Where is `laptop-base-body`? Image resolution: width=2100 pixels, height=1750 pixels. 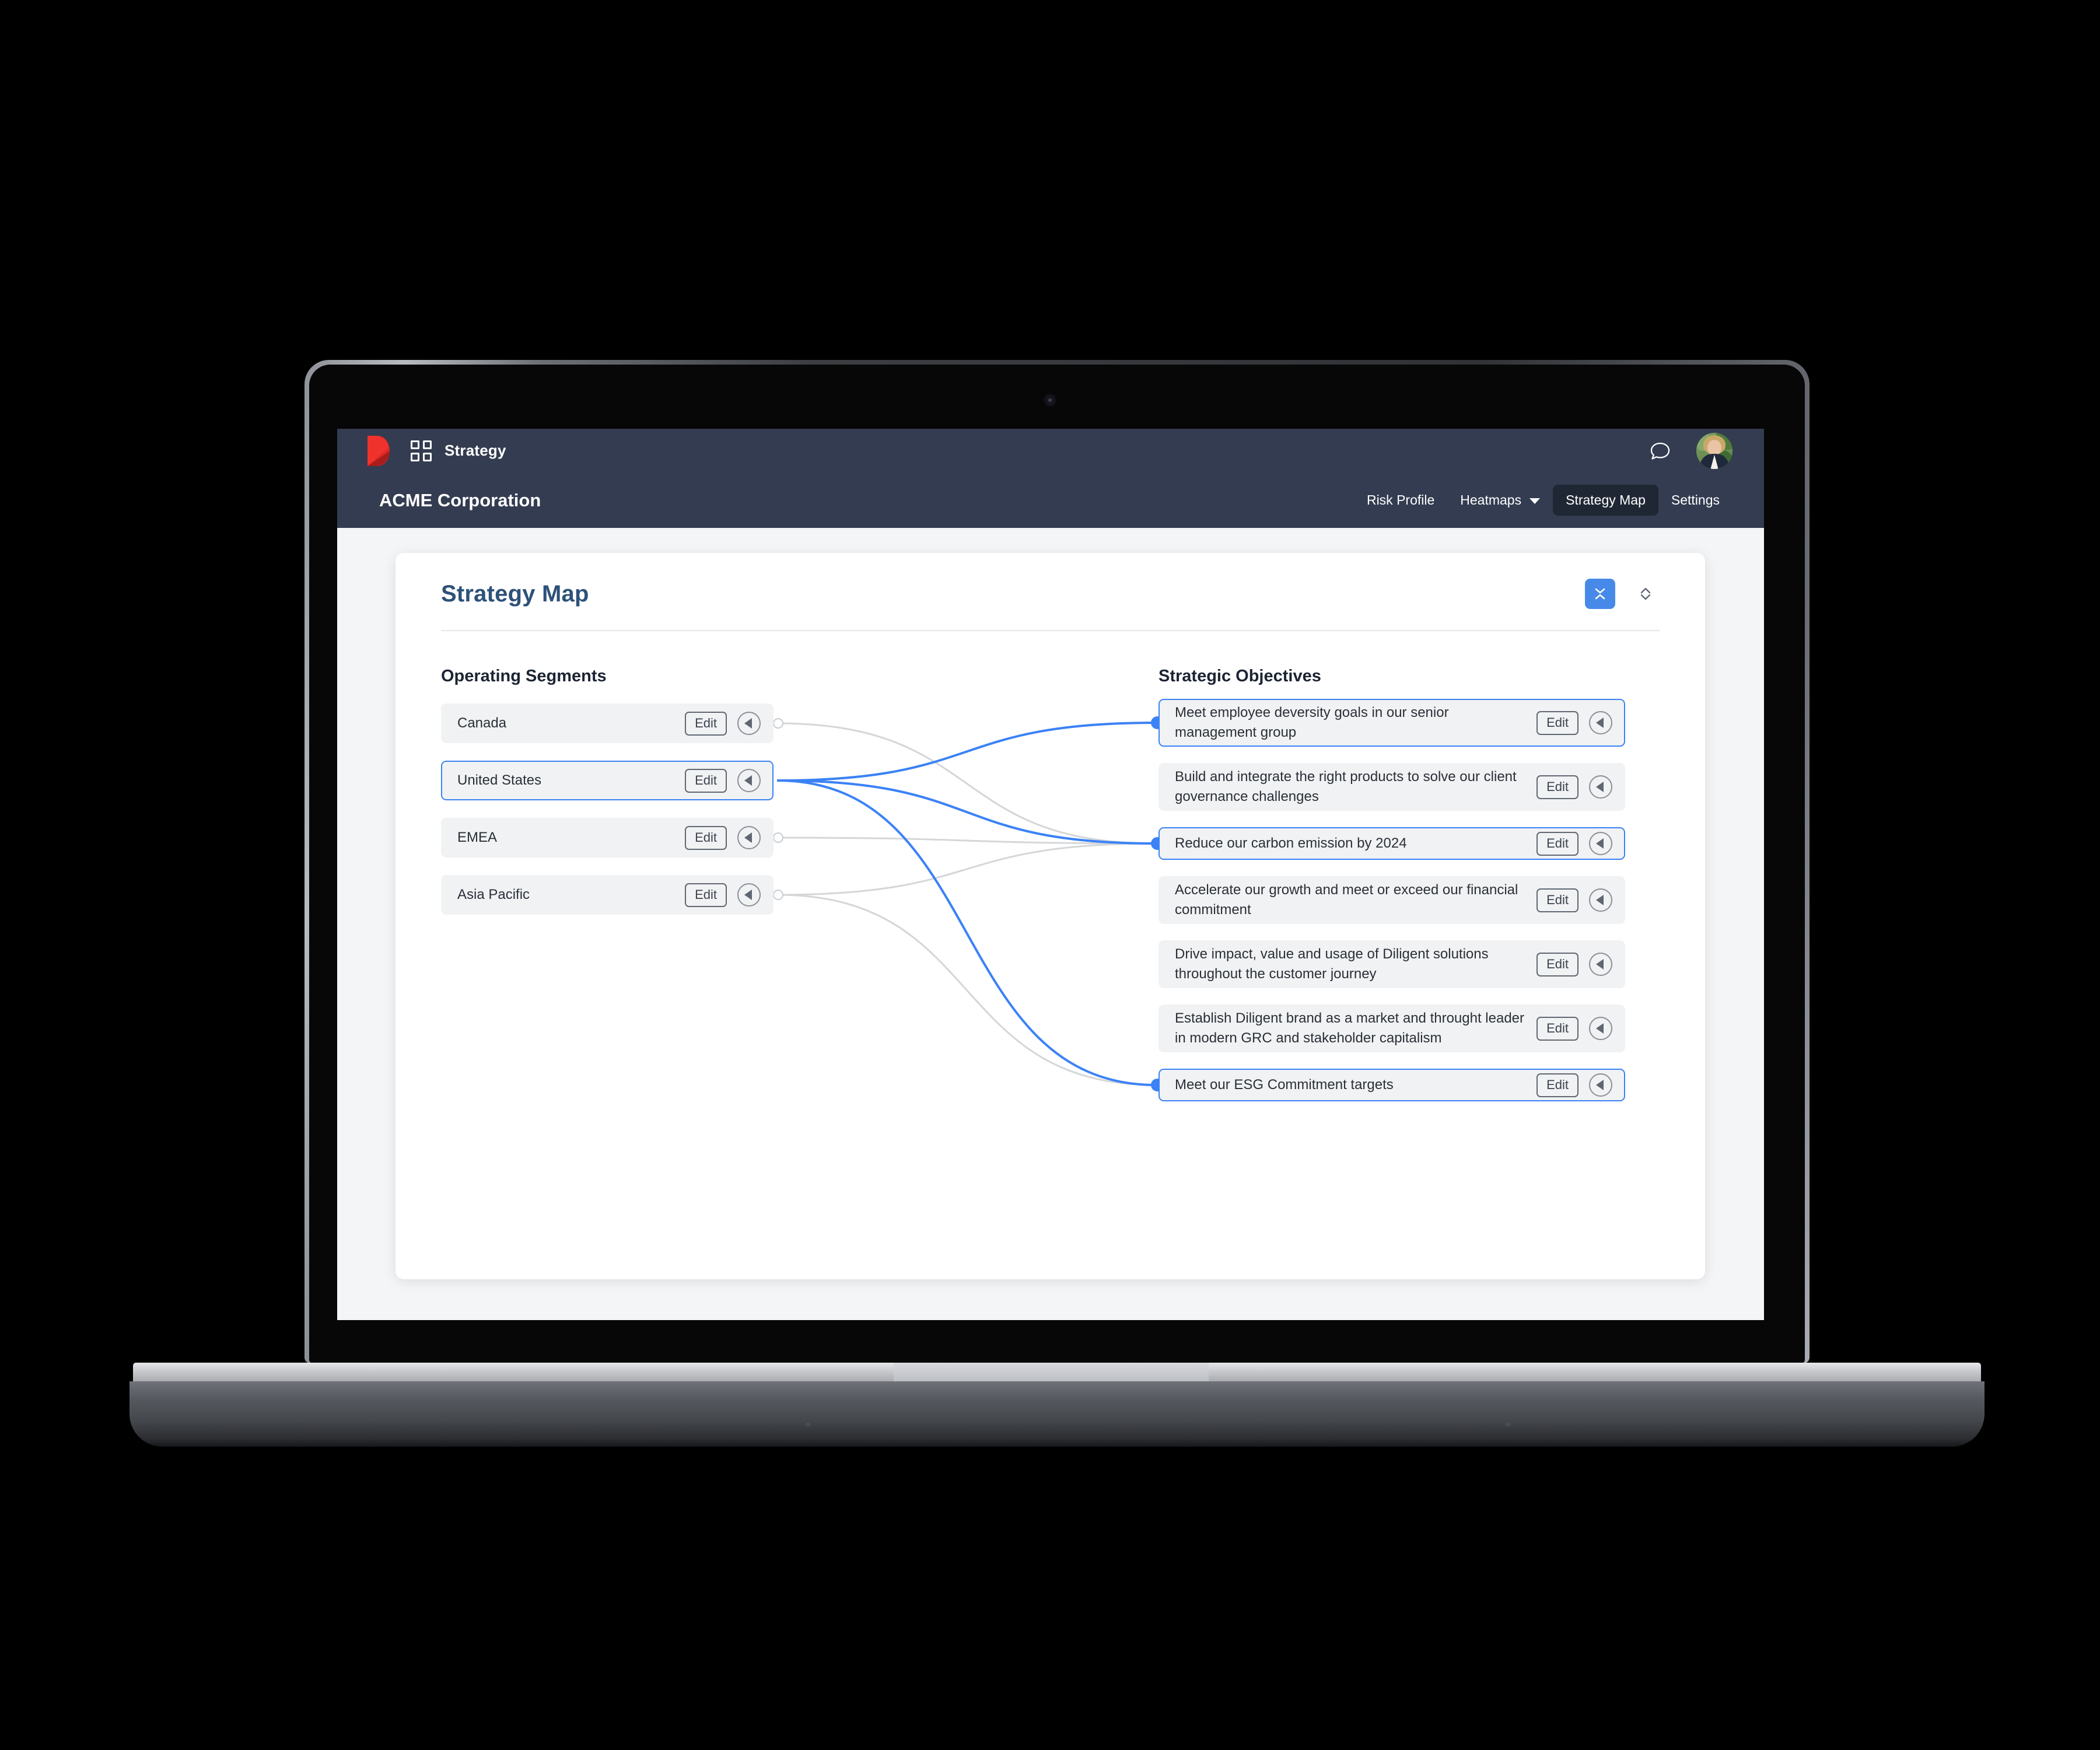 laptop-base-body is located at coordinates (1057, 1414).